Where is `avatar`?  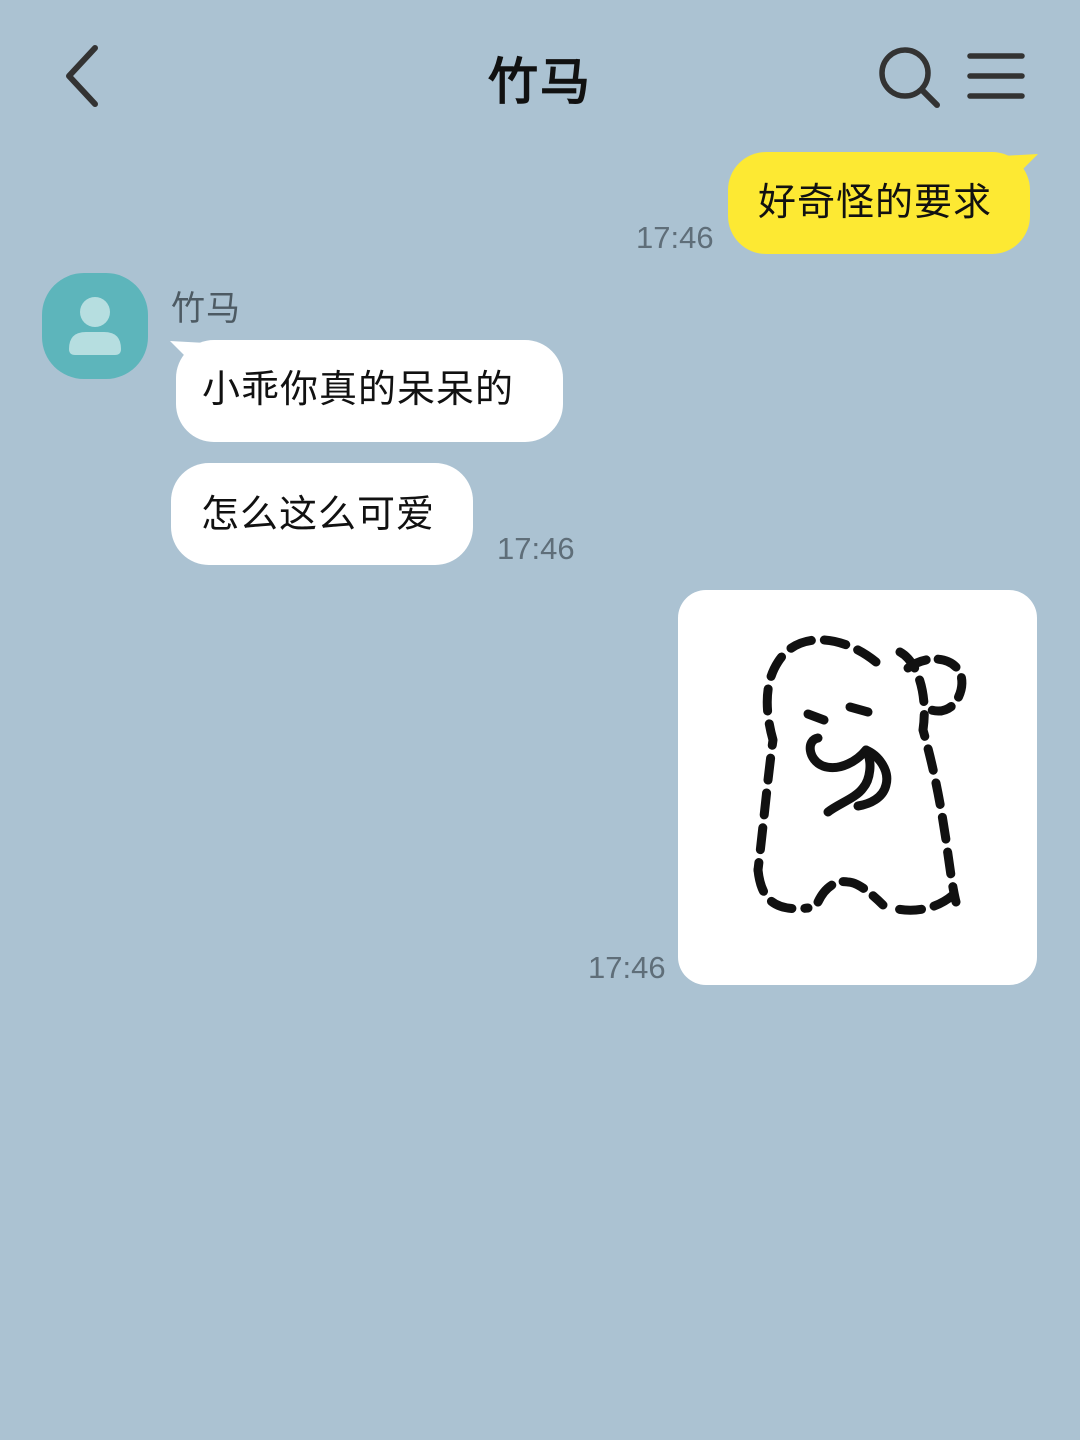 avatar is located at coordinates (95, 326).